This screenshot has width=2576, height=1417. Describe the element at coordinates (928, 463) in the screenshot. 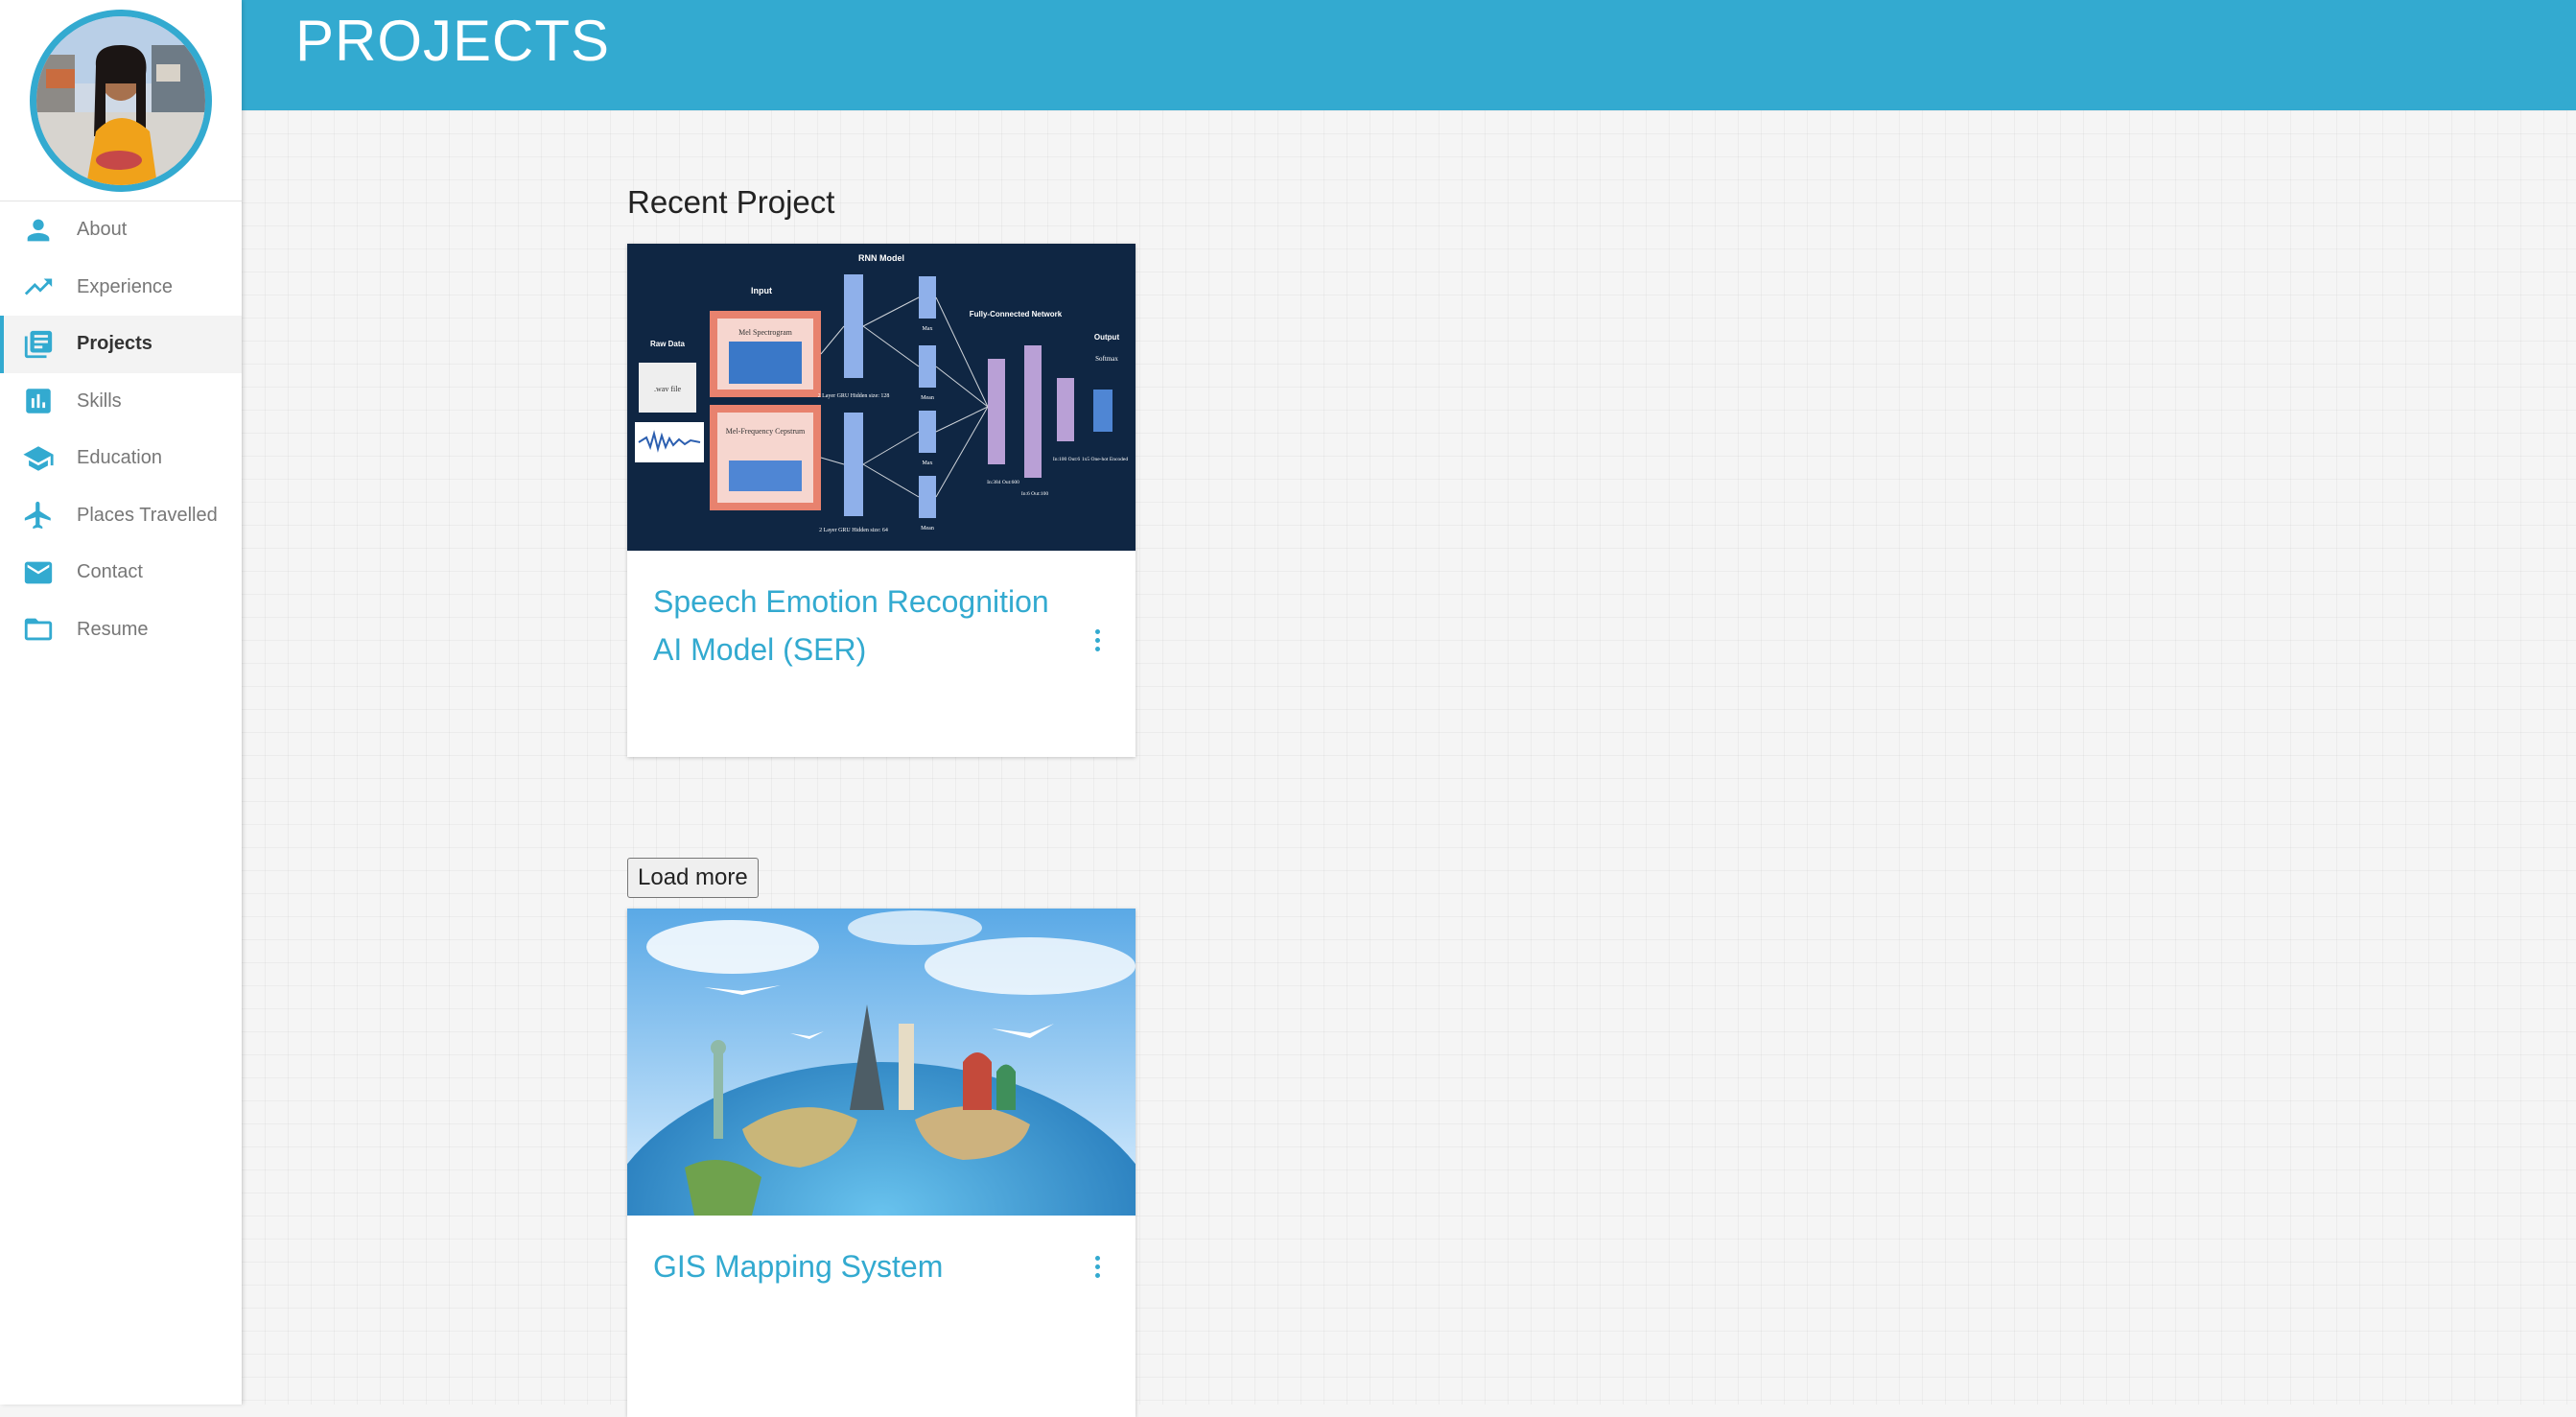

I see `diagram-max-2: Max` at that location.